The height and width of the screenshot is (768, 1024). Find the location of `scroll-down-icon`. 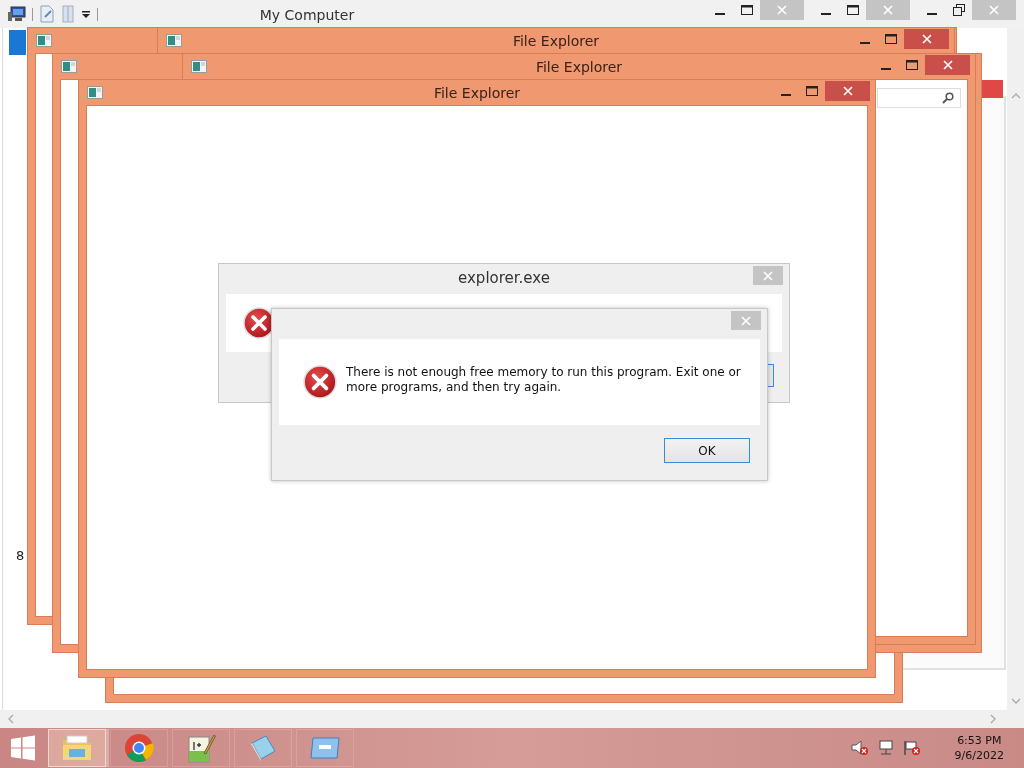

scroll-down-icon is located at coordinates (1015, 701).